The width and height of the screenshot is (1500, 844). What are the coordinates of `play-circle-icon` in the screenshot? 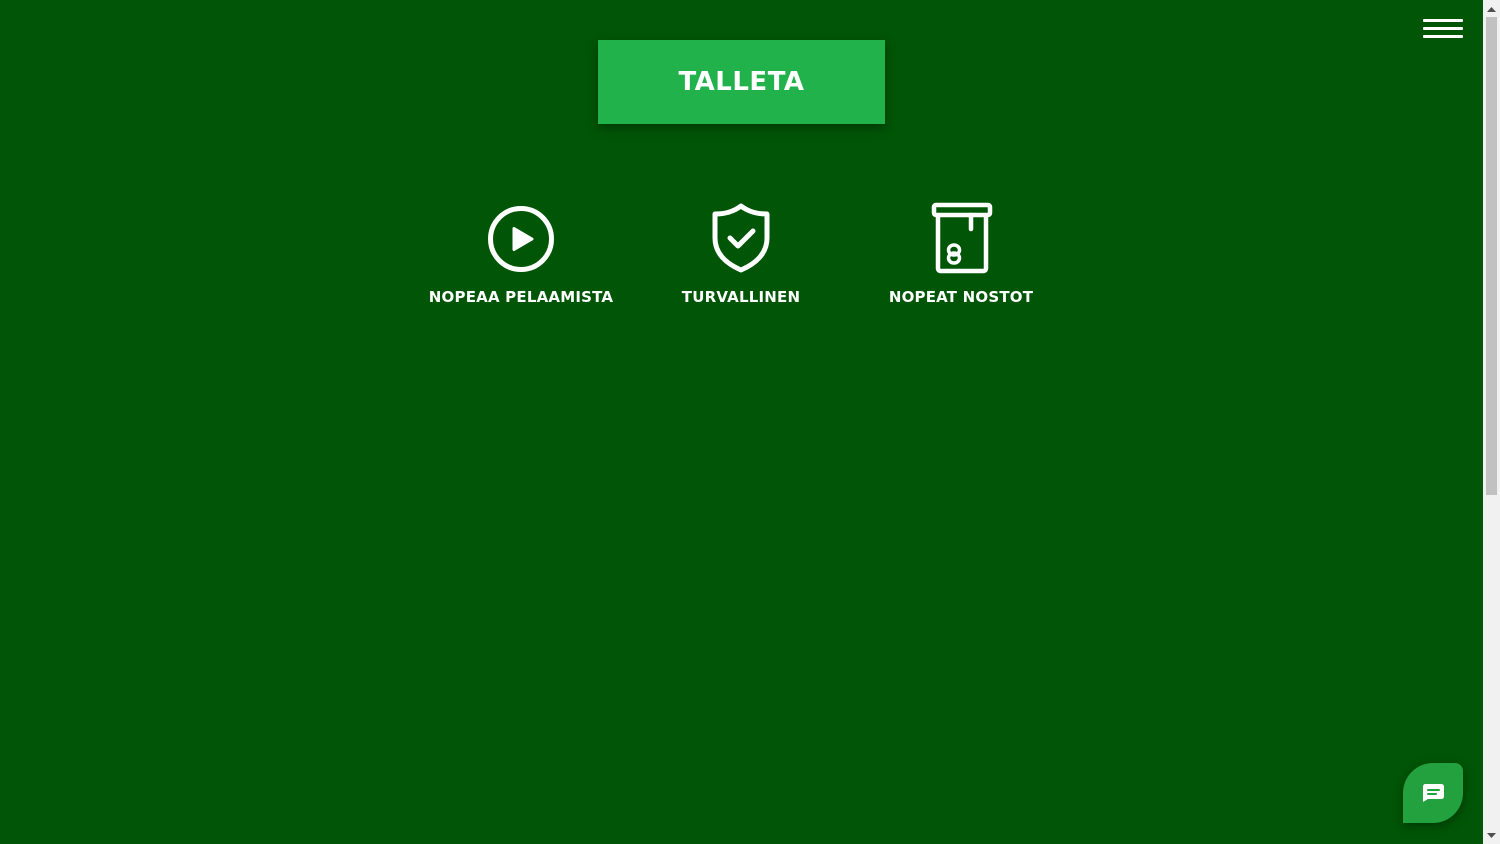 It's located at (521, 239).